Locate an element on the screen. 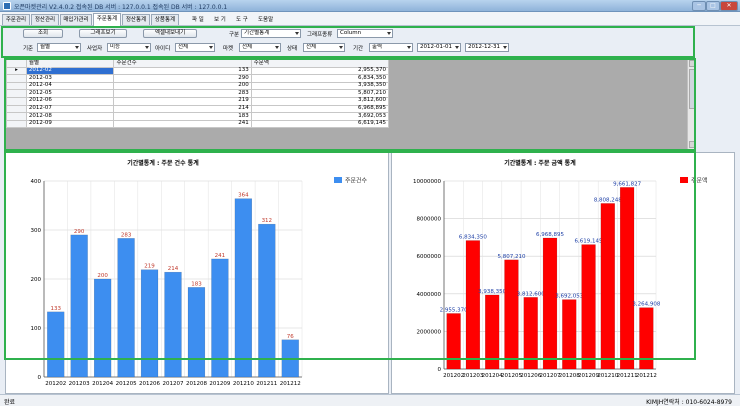 The width and height of the screenshot is (740, 406). cell-order-amount: 6,834,350 is located at coordinates (320, 78).